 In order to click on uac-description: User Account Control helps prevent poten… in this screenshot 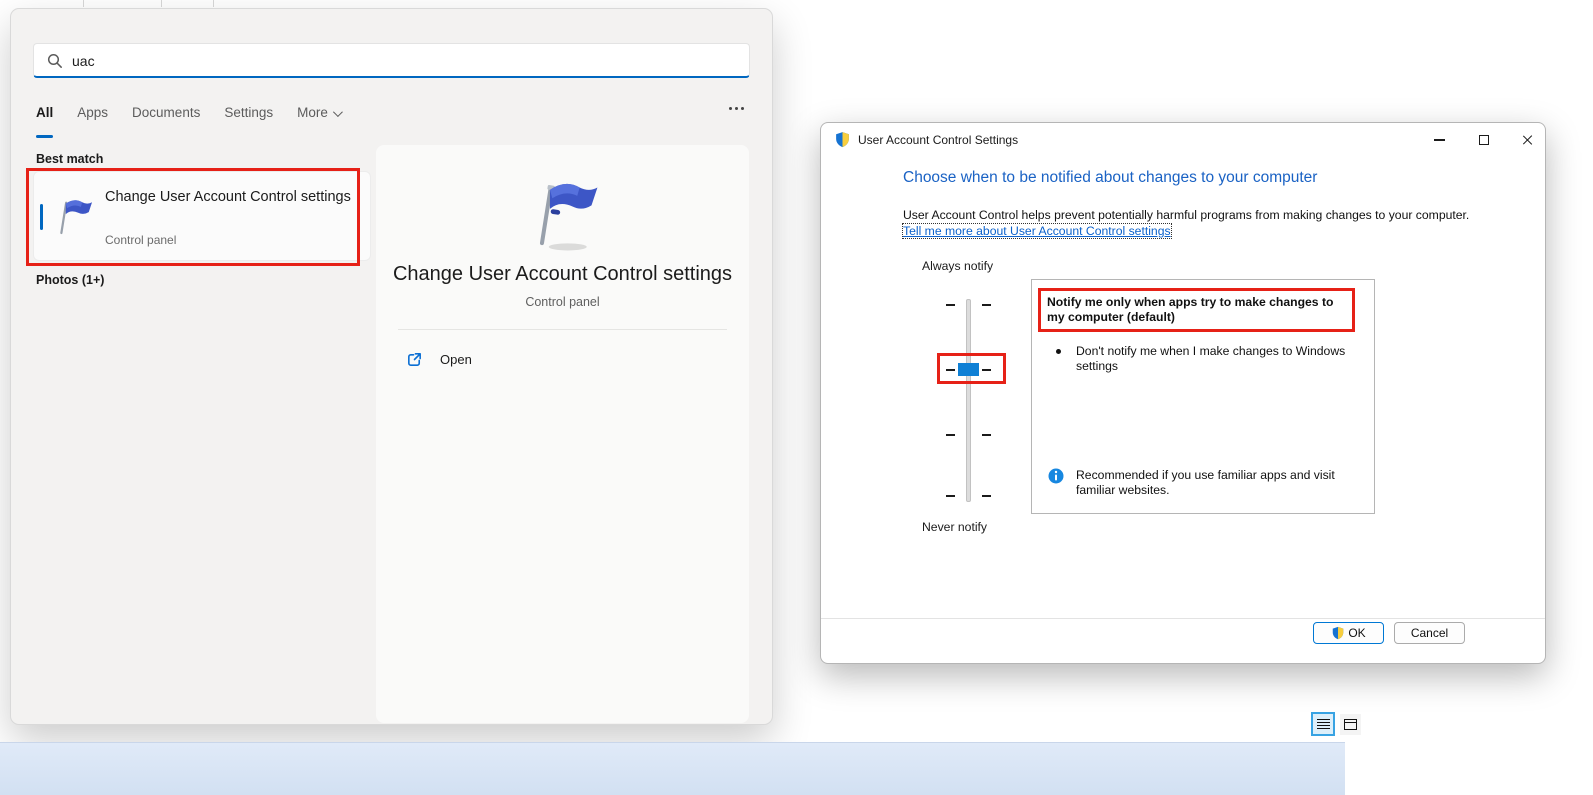, I will do `click(1186, 215)`.